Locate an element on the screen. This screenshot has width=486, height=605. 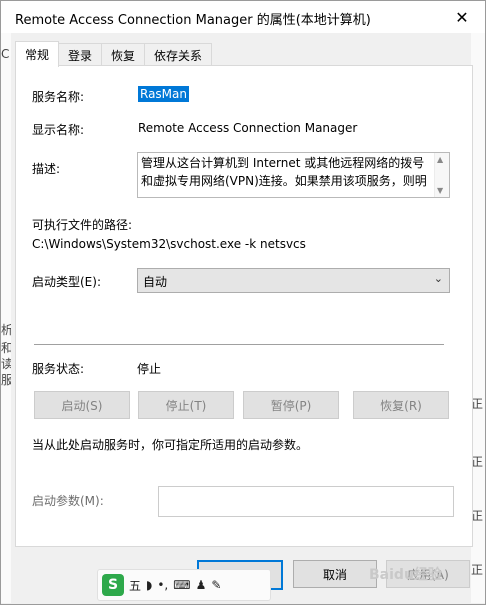
chevron-down-icon: ⌄ is located at coordinates (438, 278).